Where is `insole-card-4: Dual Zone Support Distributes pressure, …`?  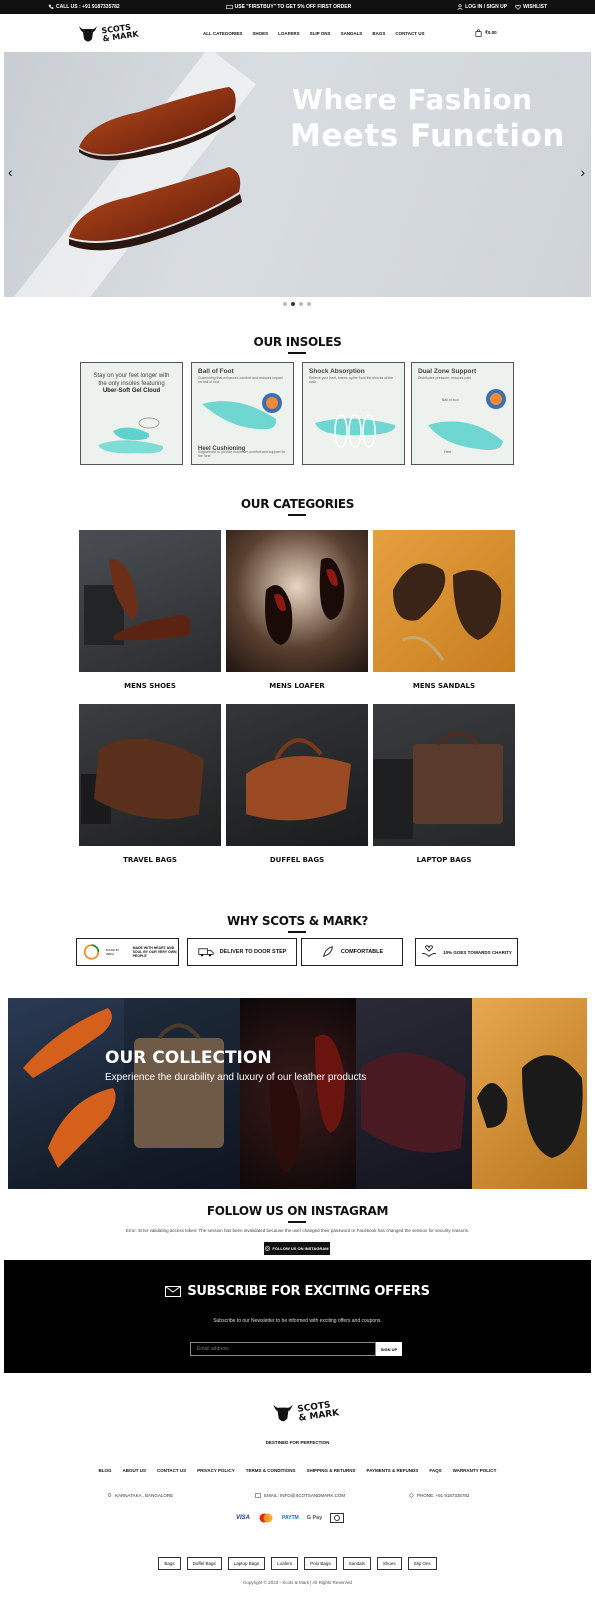
insole-card-4: Dual Zone Support Distributes pressure, … is located at coordinates (462, 413).